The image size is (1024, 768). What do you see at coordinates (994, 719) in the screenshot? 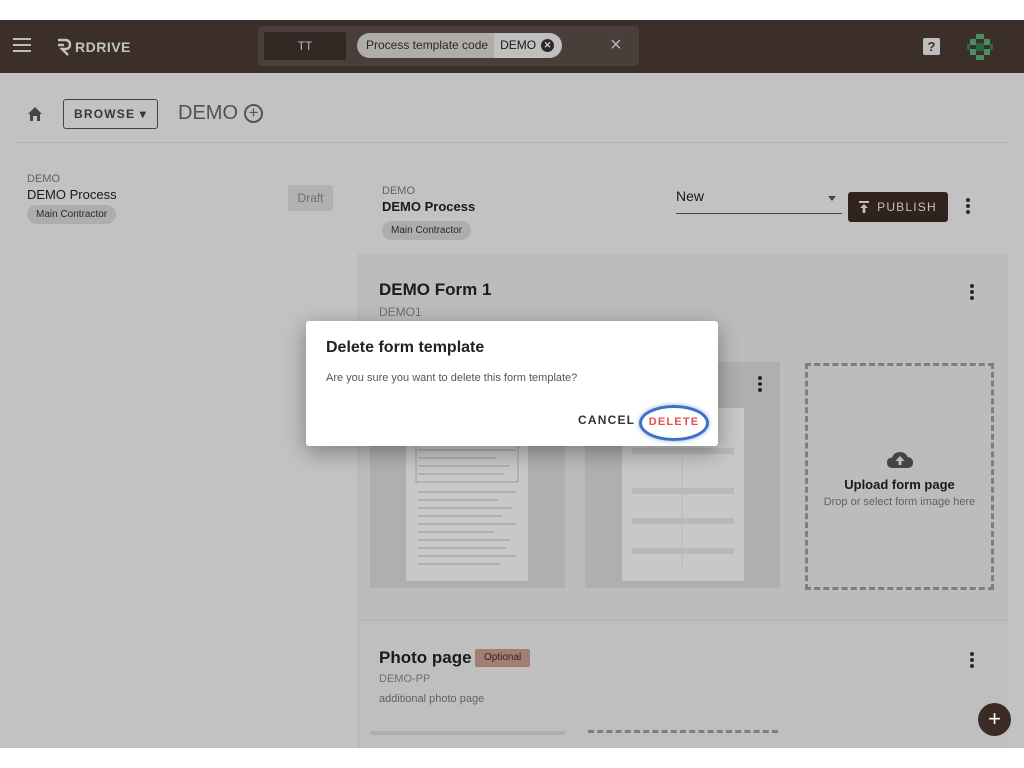
I see `add-fab-button: +` at bounding box center [994, 719].